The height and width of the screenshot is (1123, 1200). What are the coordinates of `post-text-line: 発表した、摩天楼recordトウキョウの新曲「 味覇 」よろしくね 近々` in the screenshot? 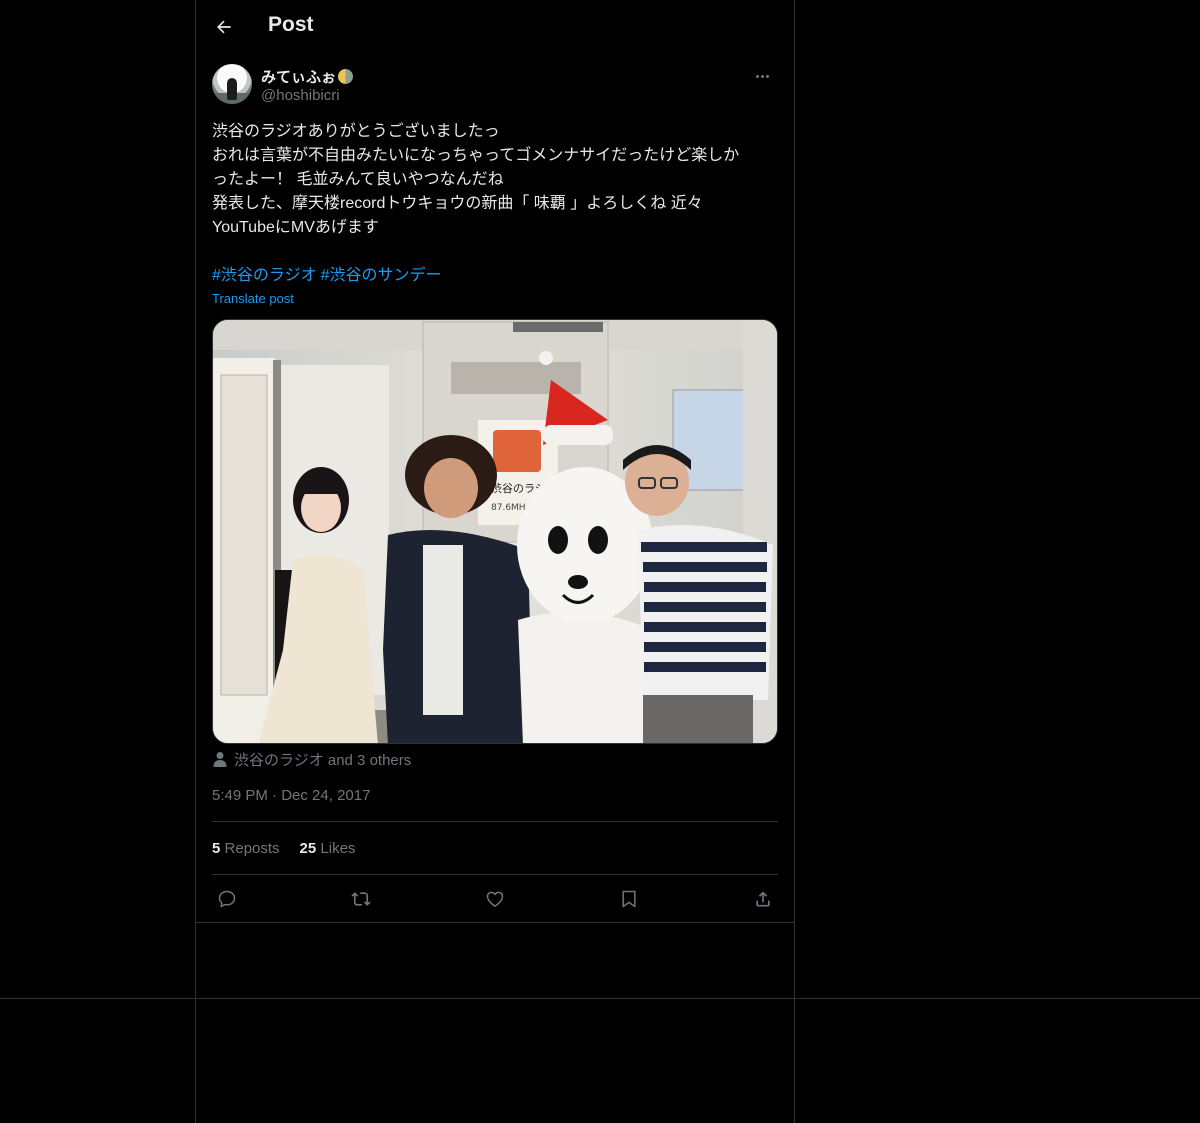 It's located at (457, 203).